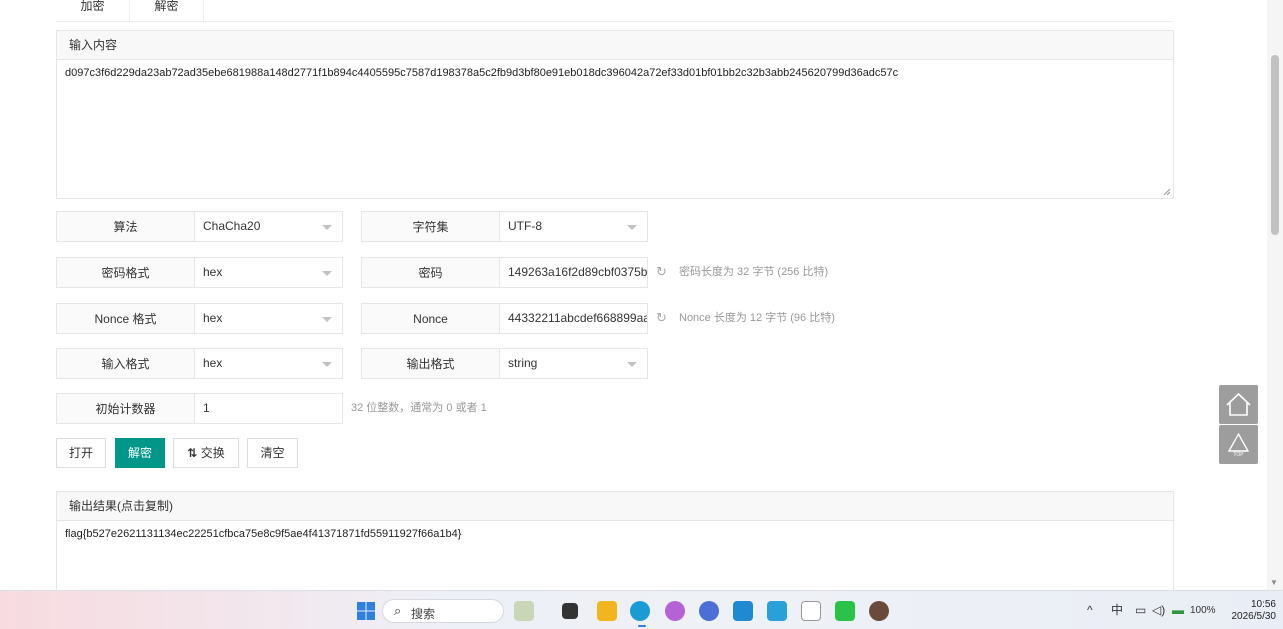 This screenshot has height=629, width=1283. What do you see at coordinates (213, 318) in the screenshot?
I see `nonce-format-value: hex` at bounding box center [213, 318].